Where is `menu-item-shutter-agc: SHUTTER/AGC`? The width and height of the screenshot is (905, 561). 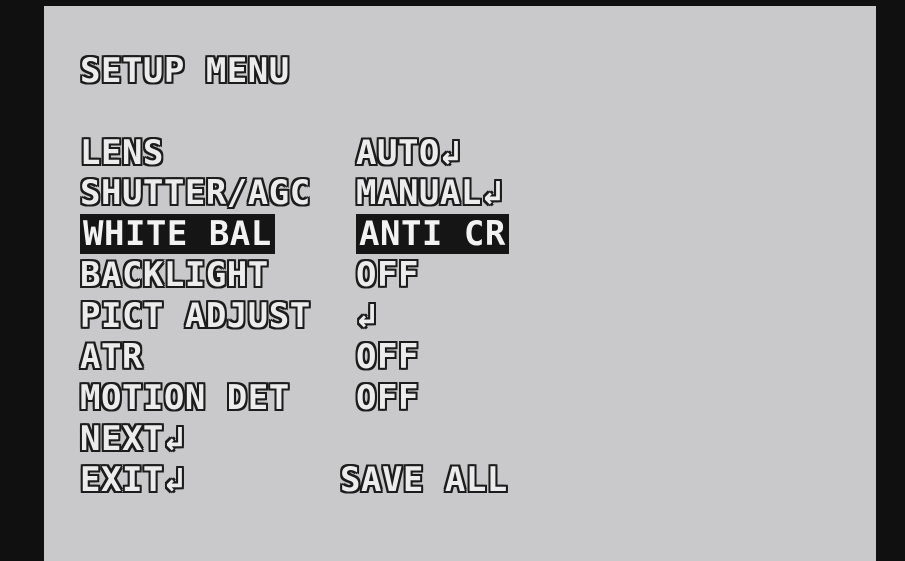 menu-item-shutter-agc: SHUTTER/AGC is located at coordinates (195, 193).